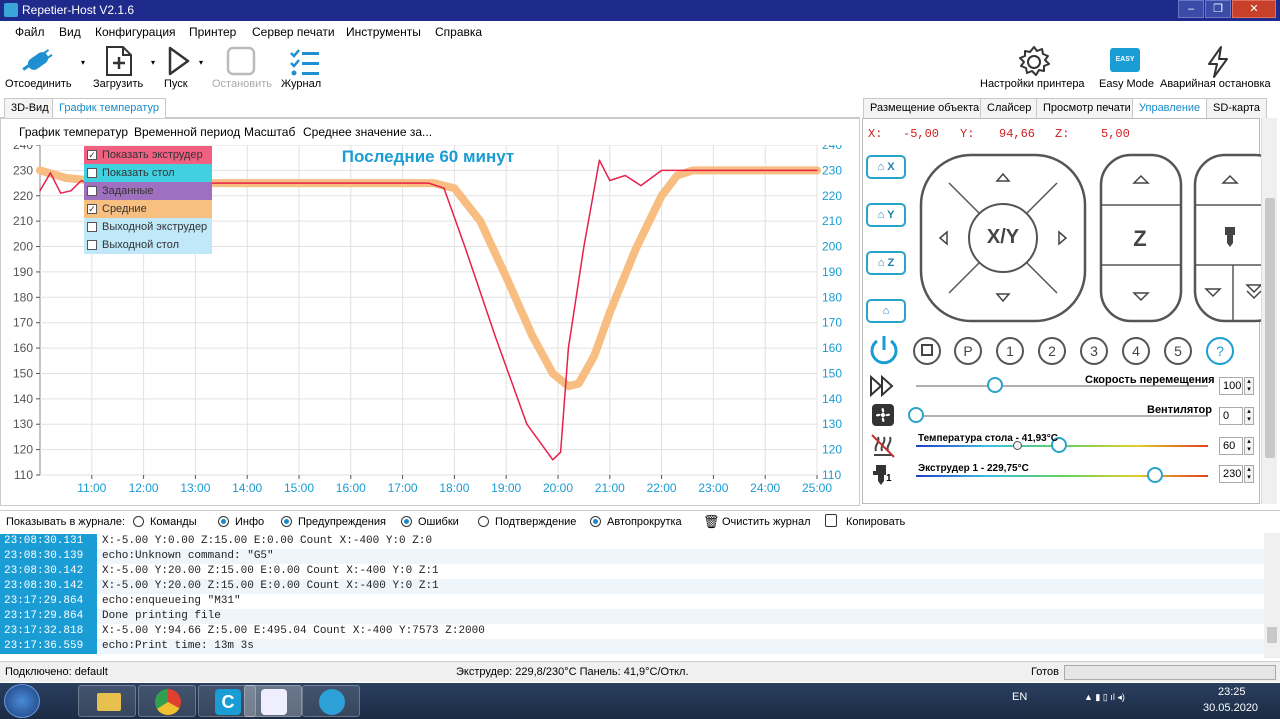 Image resolution: width=1280 pixels, height=719 pixels. Describe the element at coordinates (212, 32) in the screenshot. I see `menu-printer: Принтер` at that location.